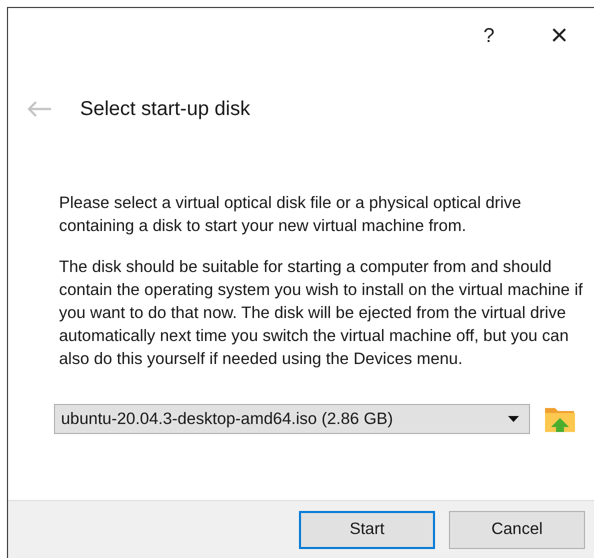 Image resolution: width=594 pixels, height=558 pixels. Describe the element at coordinates (517, 529) in the screenshot. I see `cancel-button: Cancel` at that location.